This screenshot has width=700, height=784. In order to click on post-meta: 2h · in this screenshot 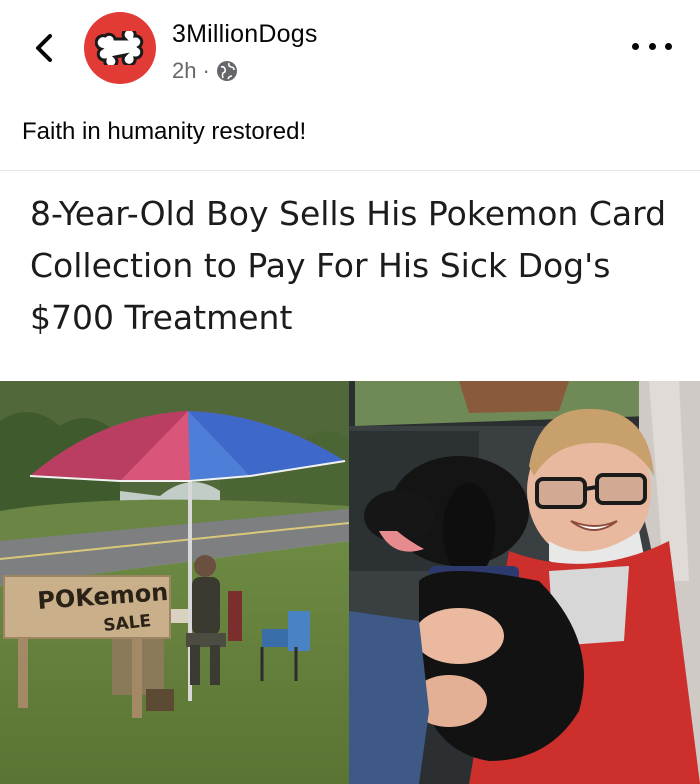, I will do `click(205, 71)`.